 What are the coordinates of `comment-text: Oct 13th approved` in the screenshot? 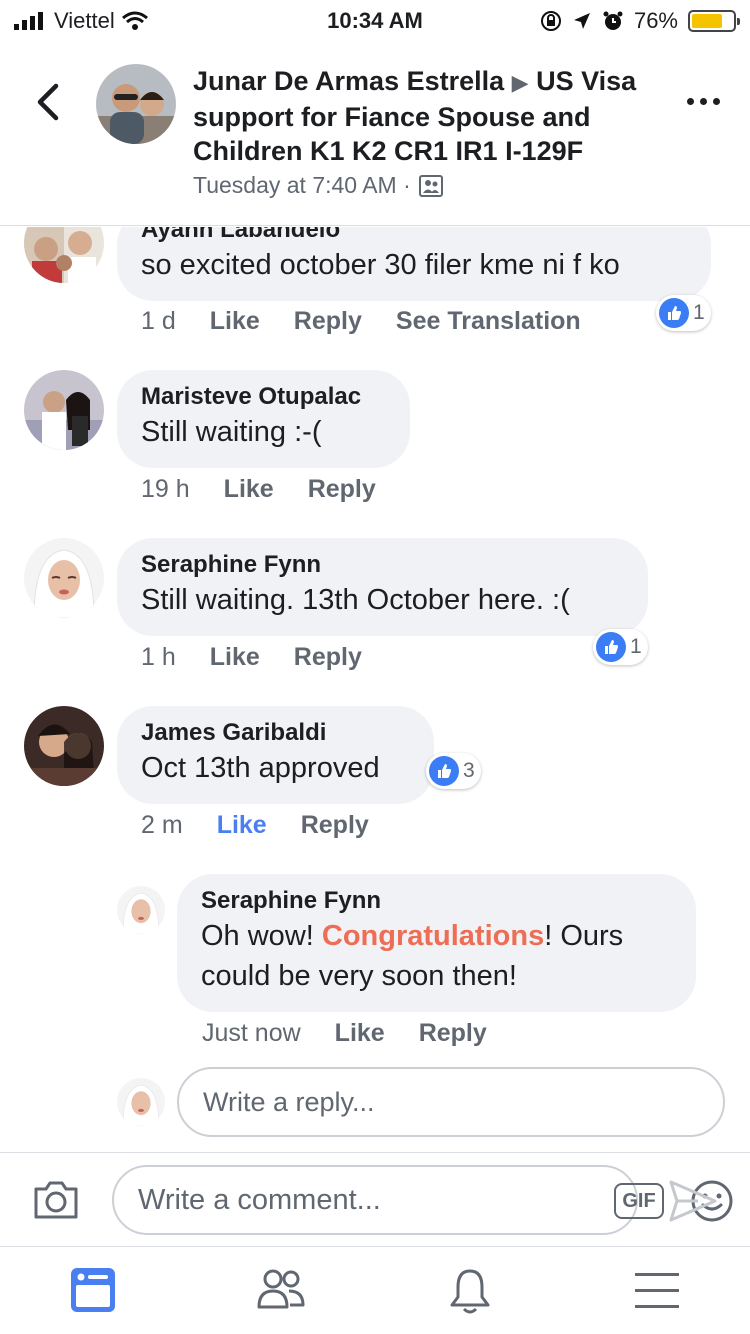 It's located at (260, 768).